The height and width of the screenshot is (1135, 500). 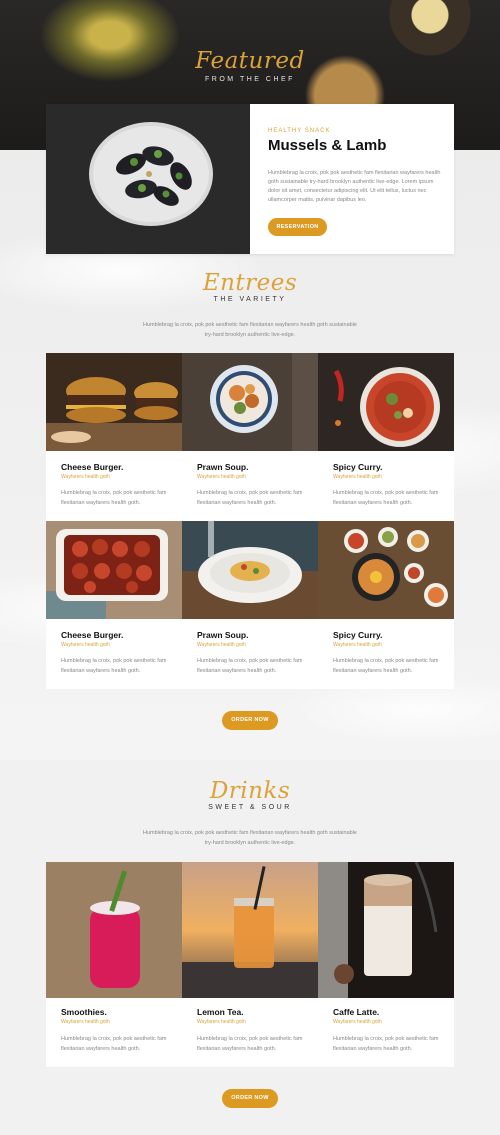 I want to click on drinks-script-title: Drinks, so click(x=250, y=791).